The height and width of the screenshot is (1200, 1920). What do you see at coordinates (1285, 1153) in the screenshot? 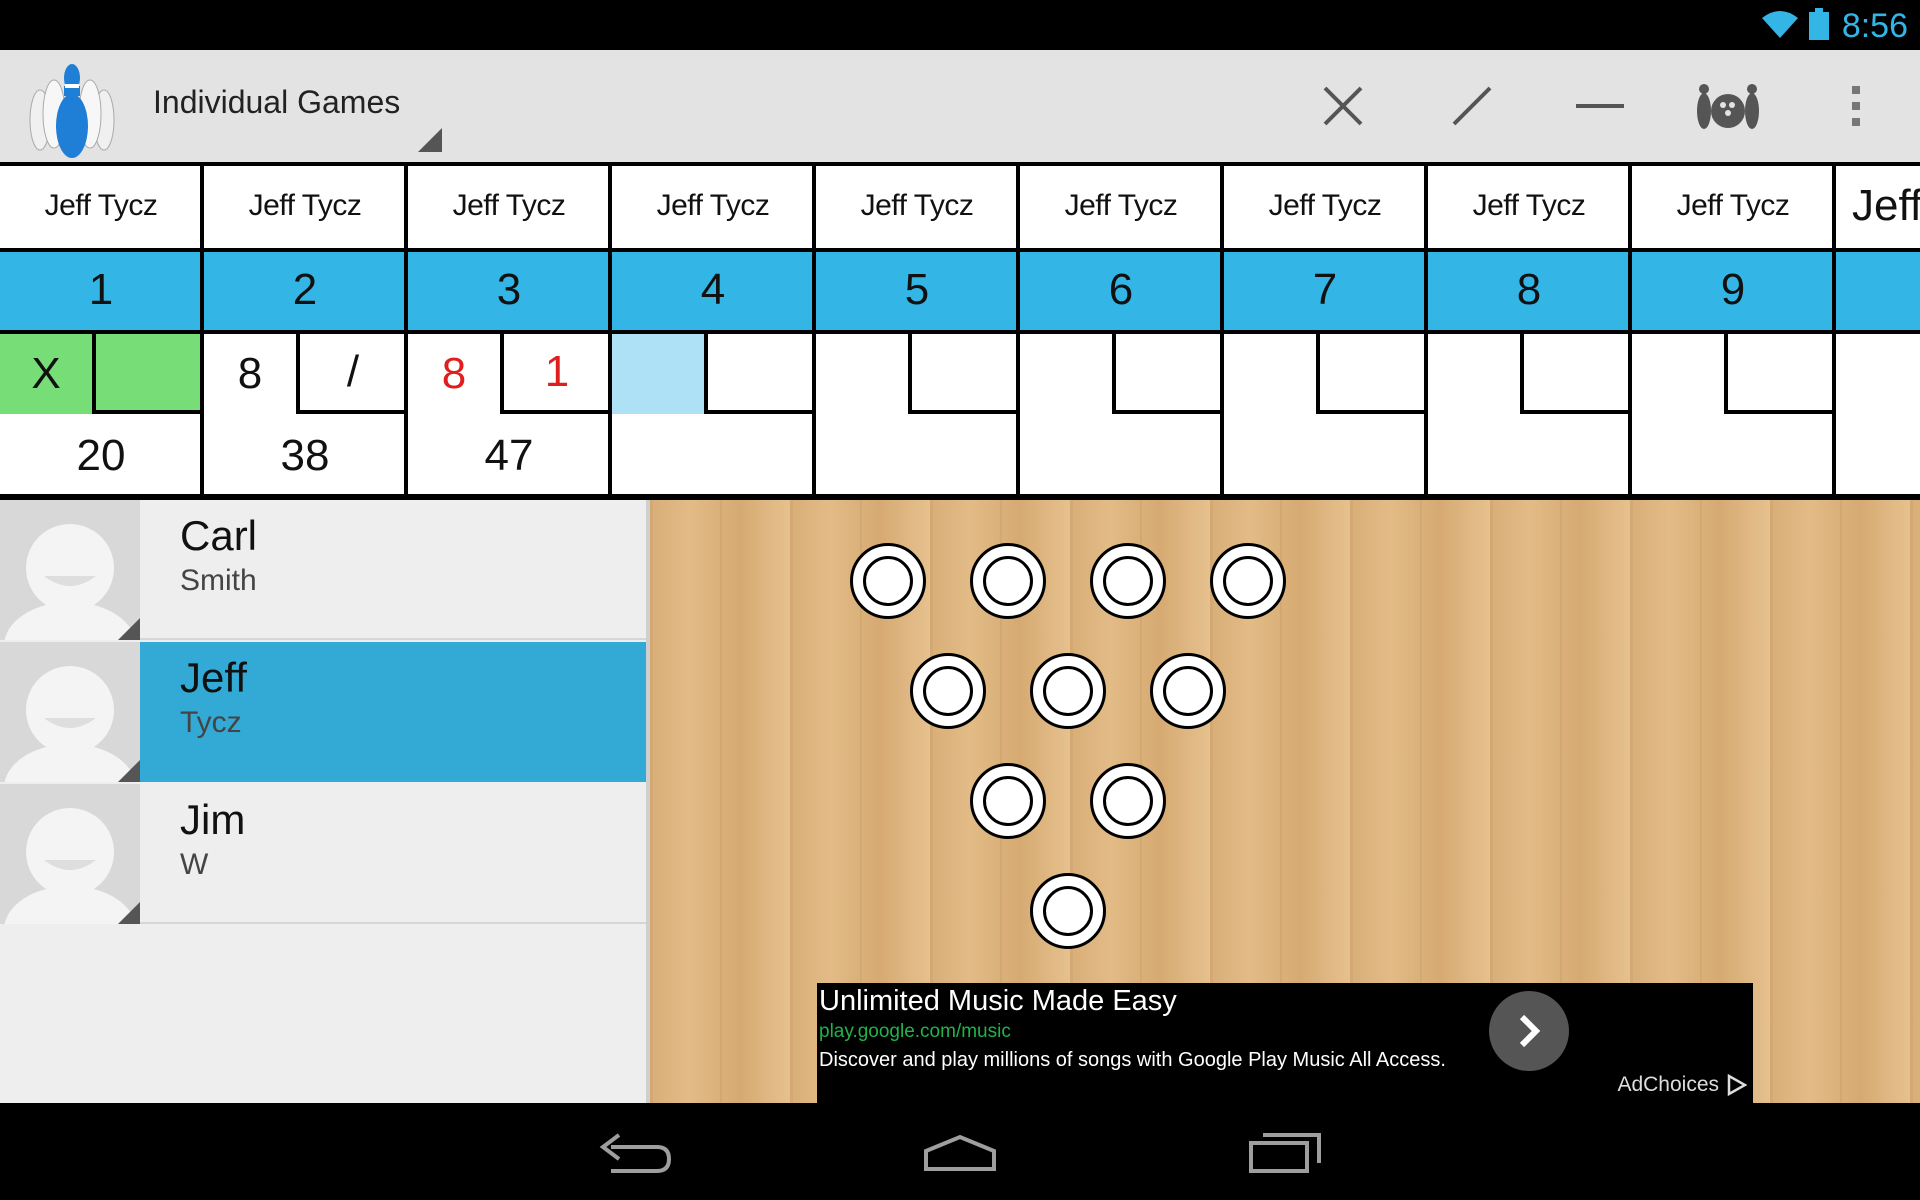
I see `recents-icon` at bounding box center [1285, 1153].